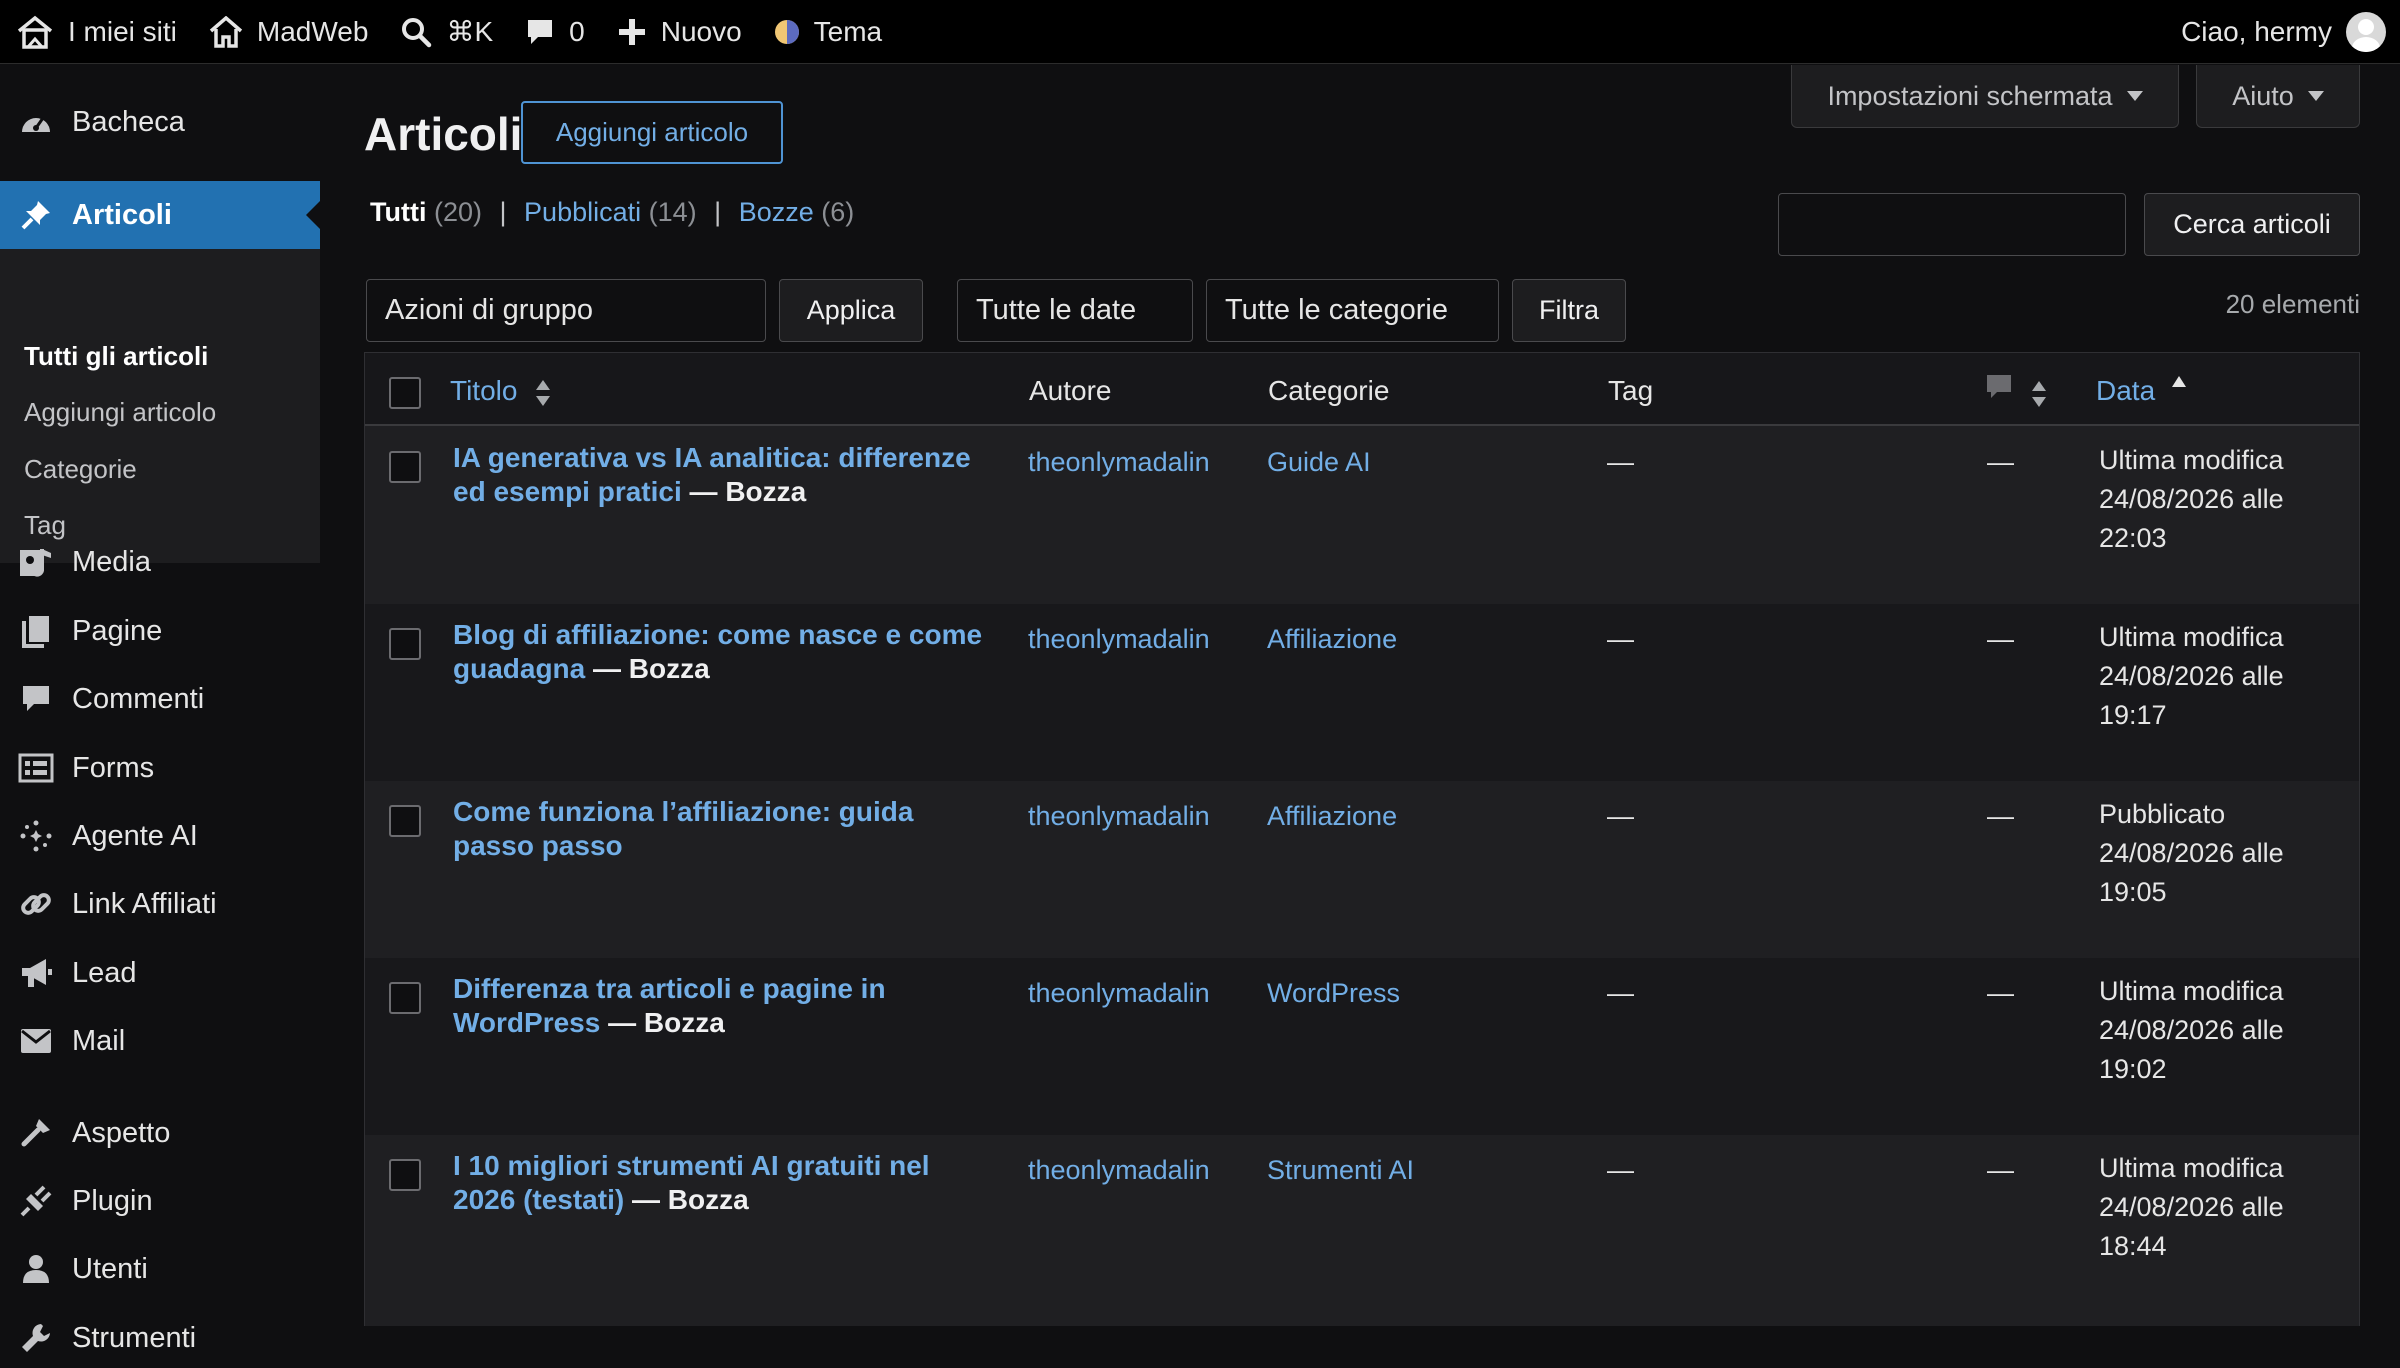  Describe the element at coordinates (405, 393) in the screenshot. I see `select-all-checkbox` at that location.